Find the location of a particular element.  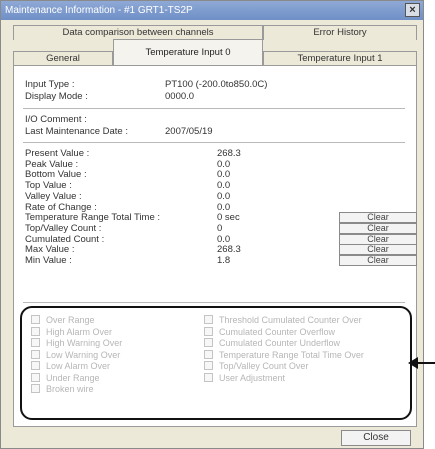

display-mode-label: Display Mode : is located at coordinates (56, 96).